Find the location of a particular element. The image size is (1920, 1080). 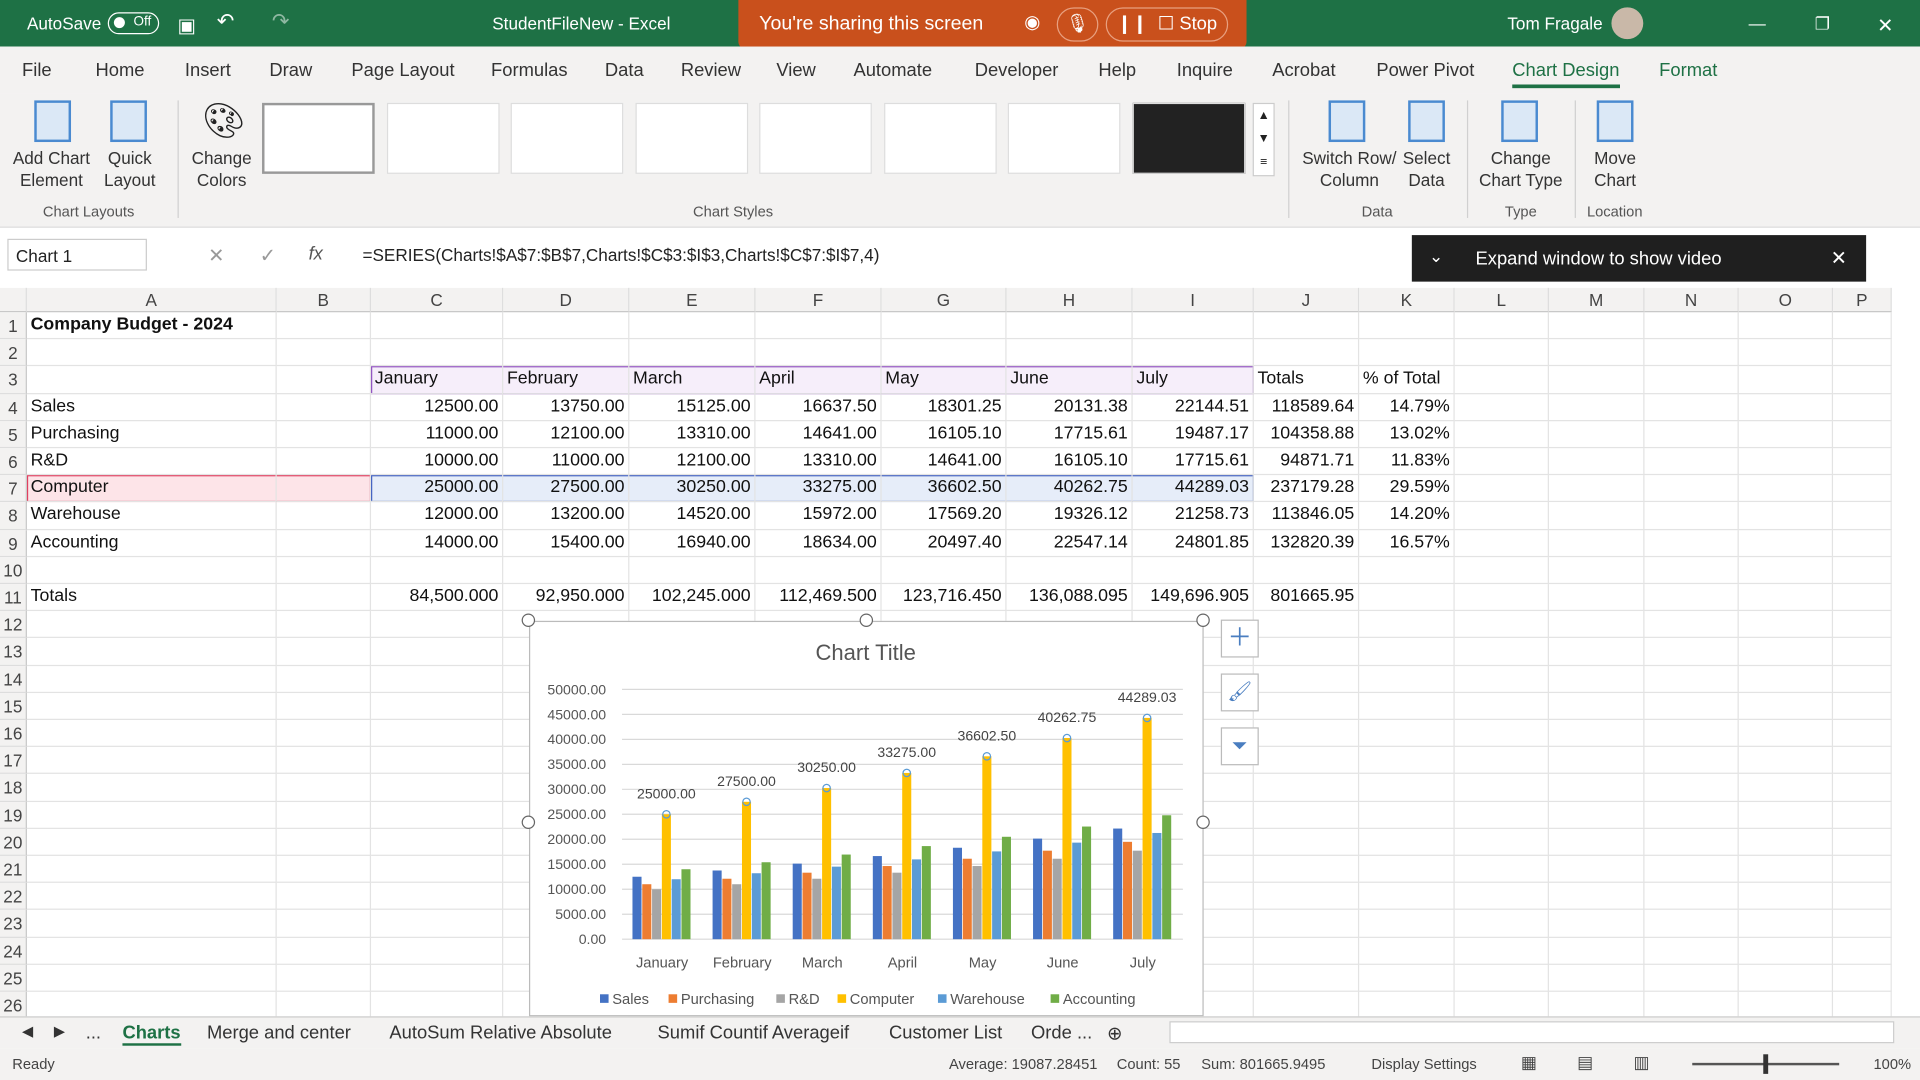

cell-B2 is located at coordinates (324, 353).